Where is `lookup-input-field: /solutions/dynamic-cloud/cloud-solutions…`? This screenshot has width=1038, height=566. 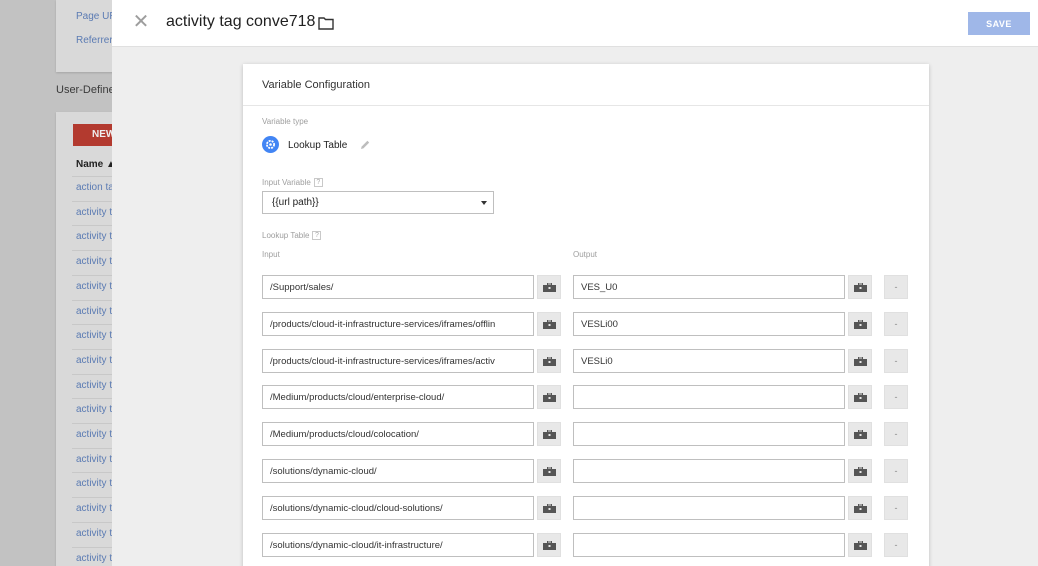
lookup-input-field: /solutions/dynamic-cloud/cloud-solutions… is located at coordinates (398, 507).